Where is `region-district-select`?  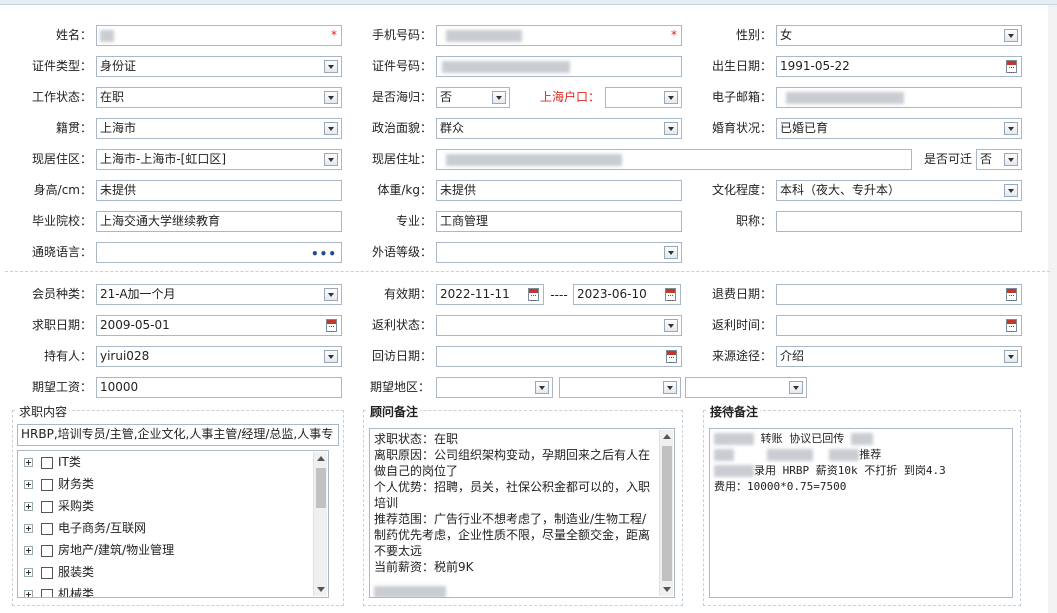
region-district-select is located at coordinates (746, 387).